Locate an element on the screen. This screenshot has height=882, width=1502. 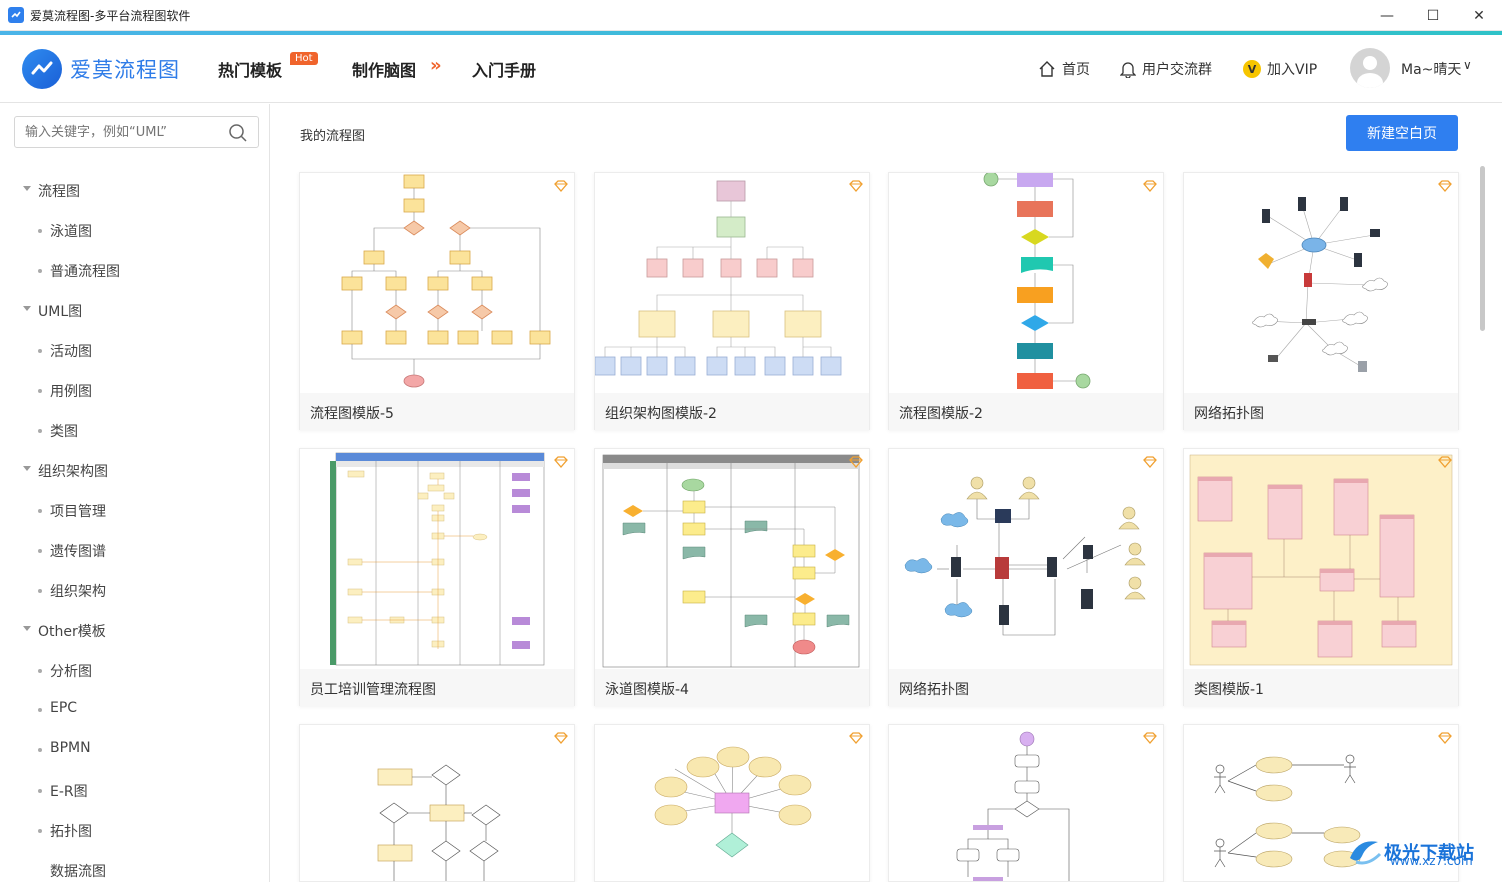
category-label: 流程图 is located at coordinates (59, 192).